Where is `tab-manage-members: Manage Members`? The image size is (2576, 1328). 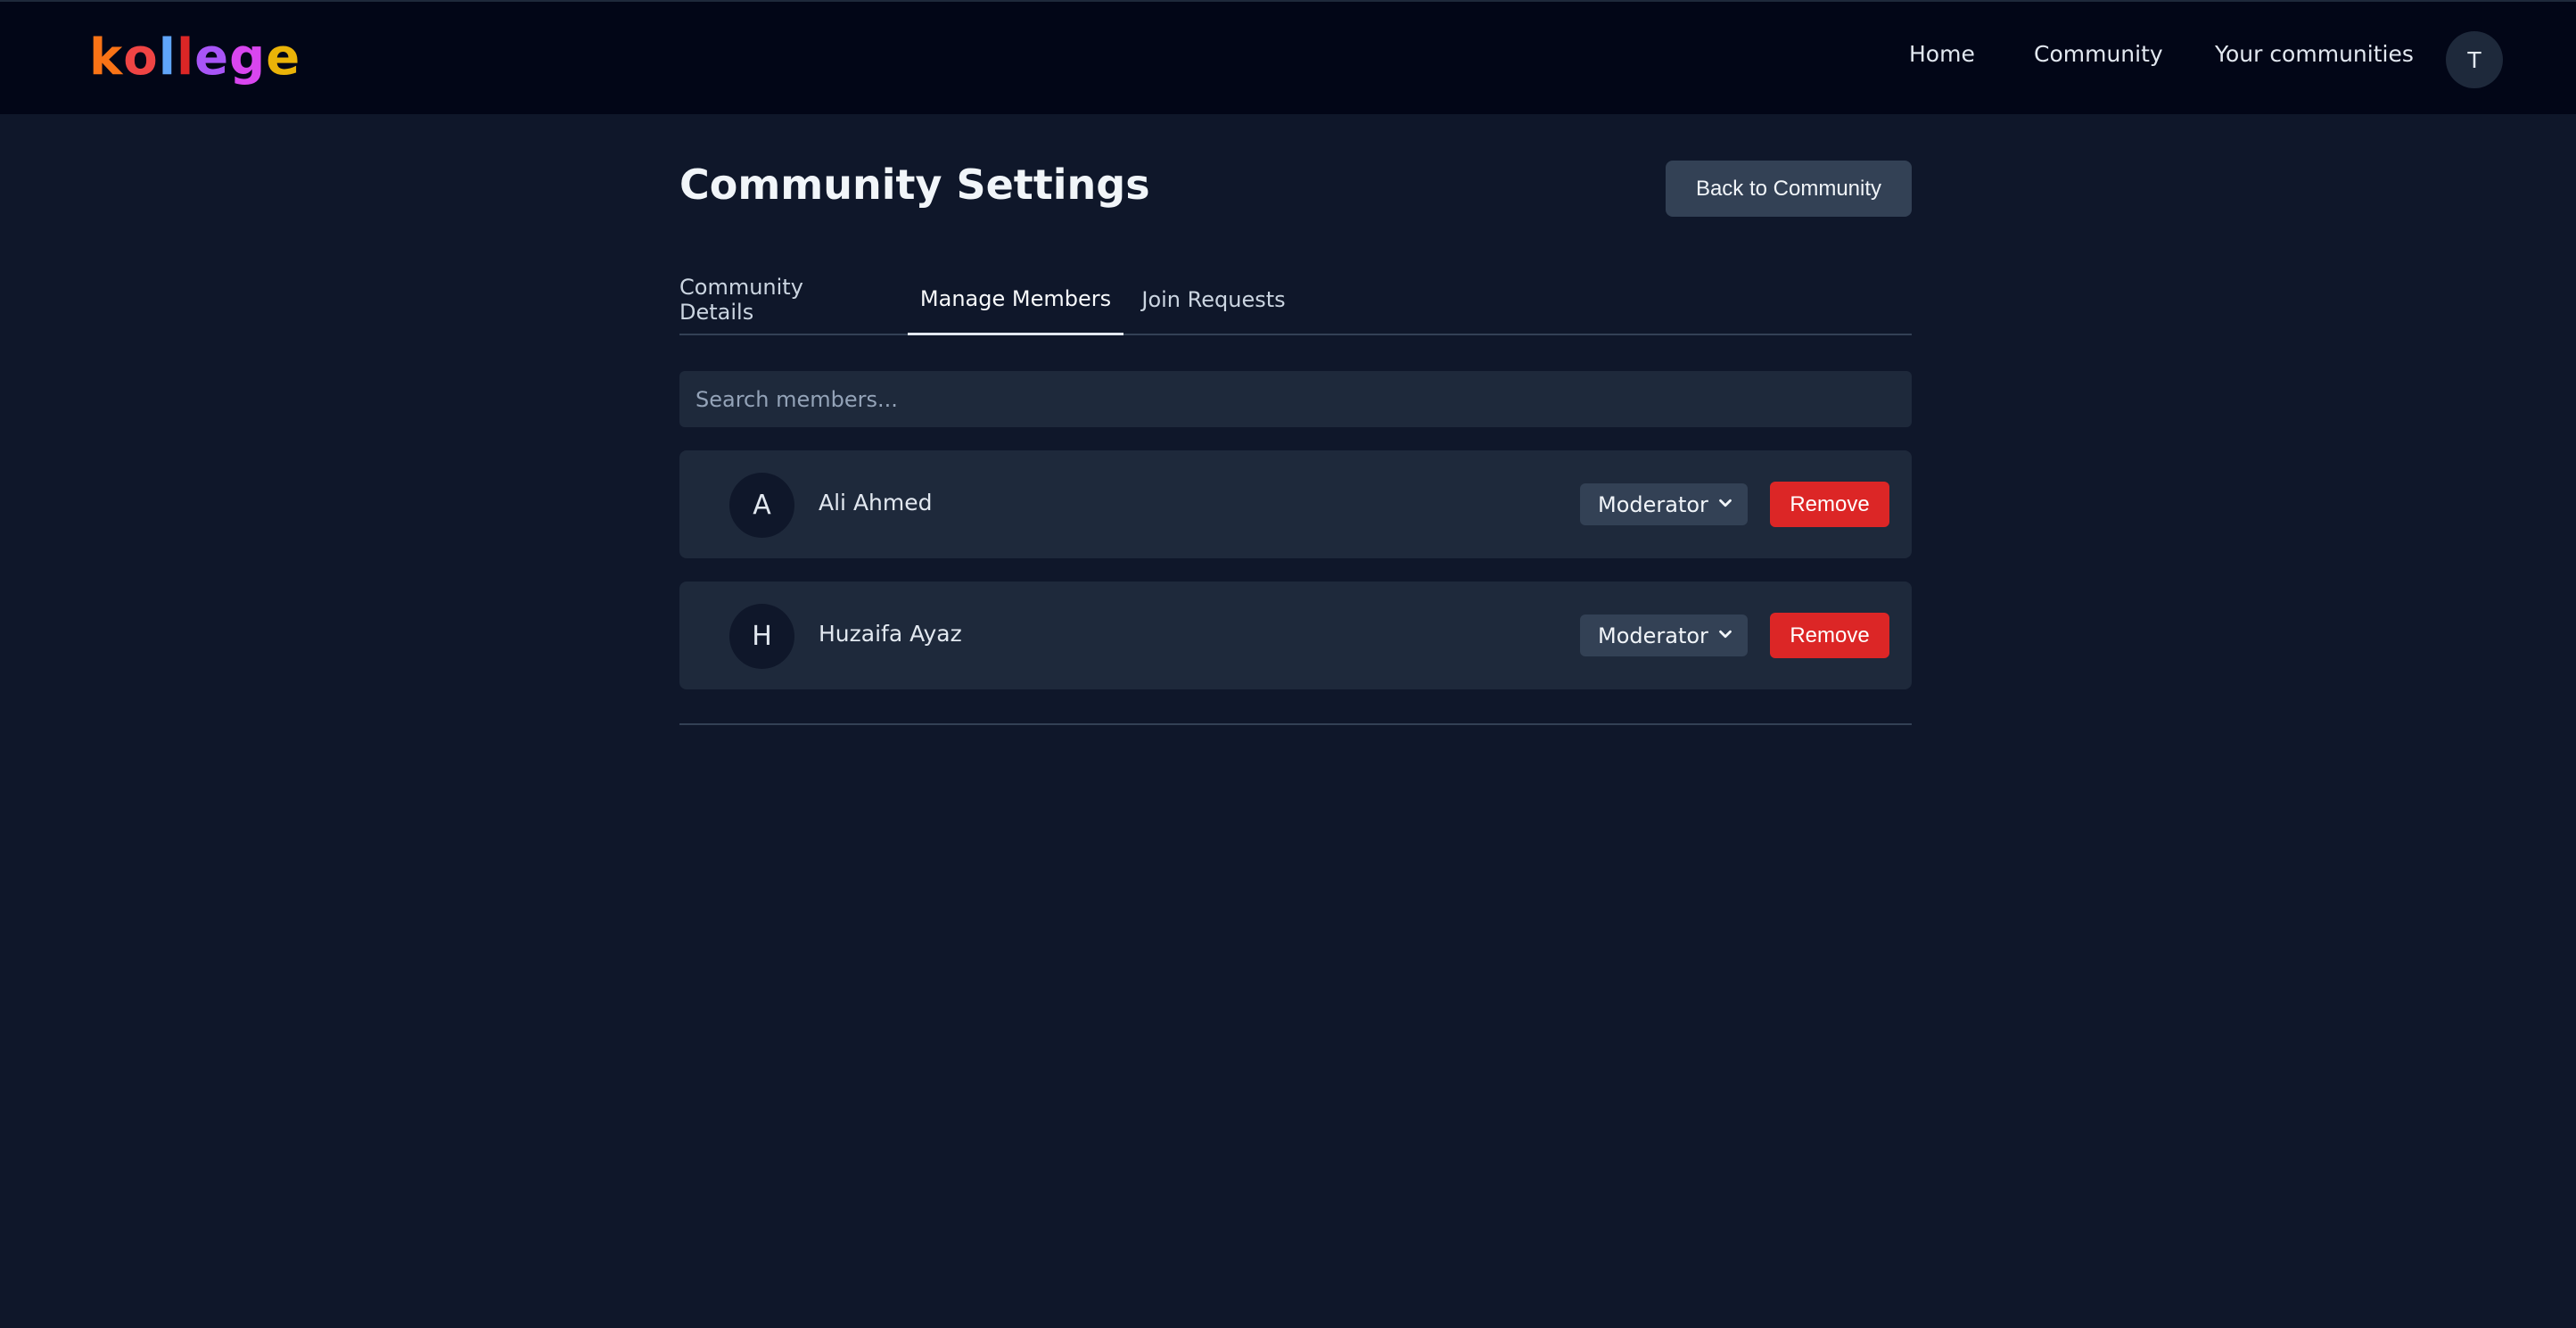
tab-manage-members: Manage Members is located at coordinates (1015, 299).